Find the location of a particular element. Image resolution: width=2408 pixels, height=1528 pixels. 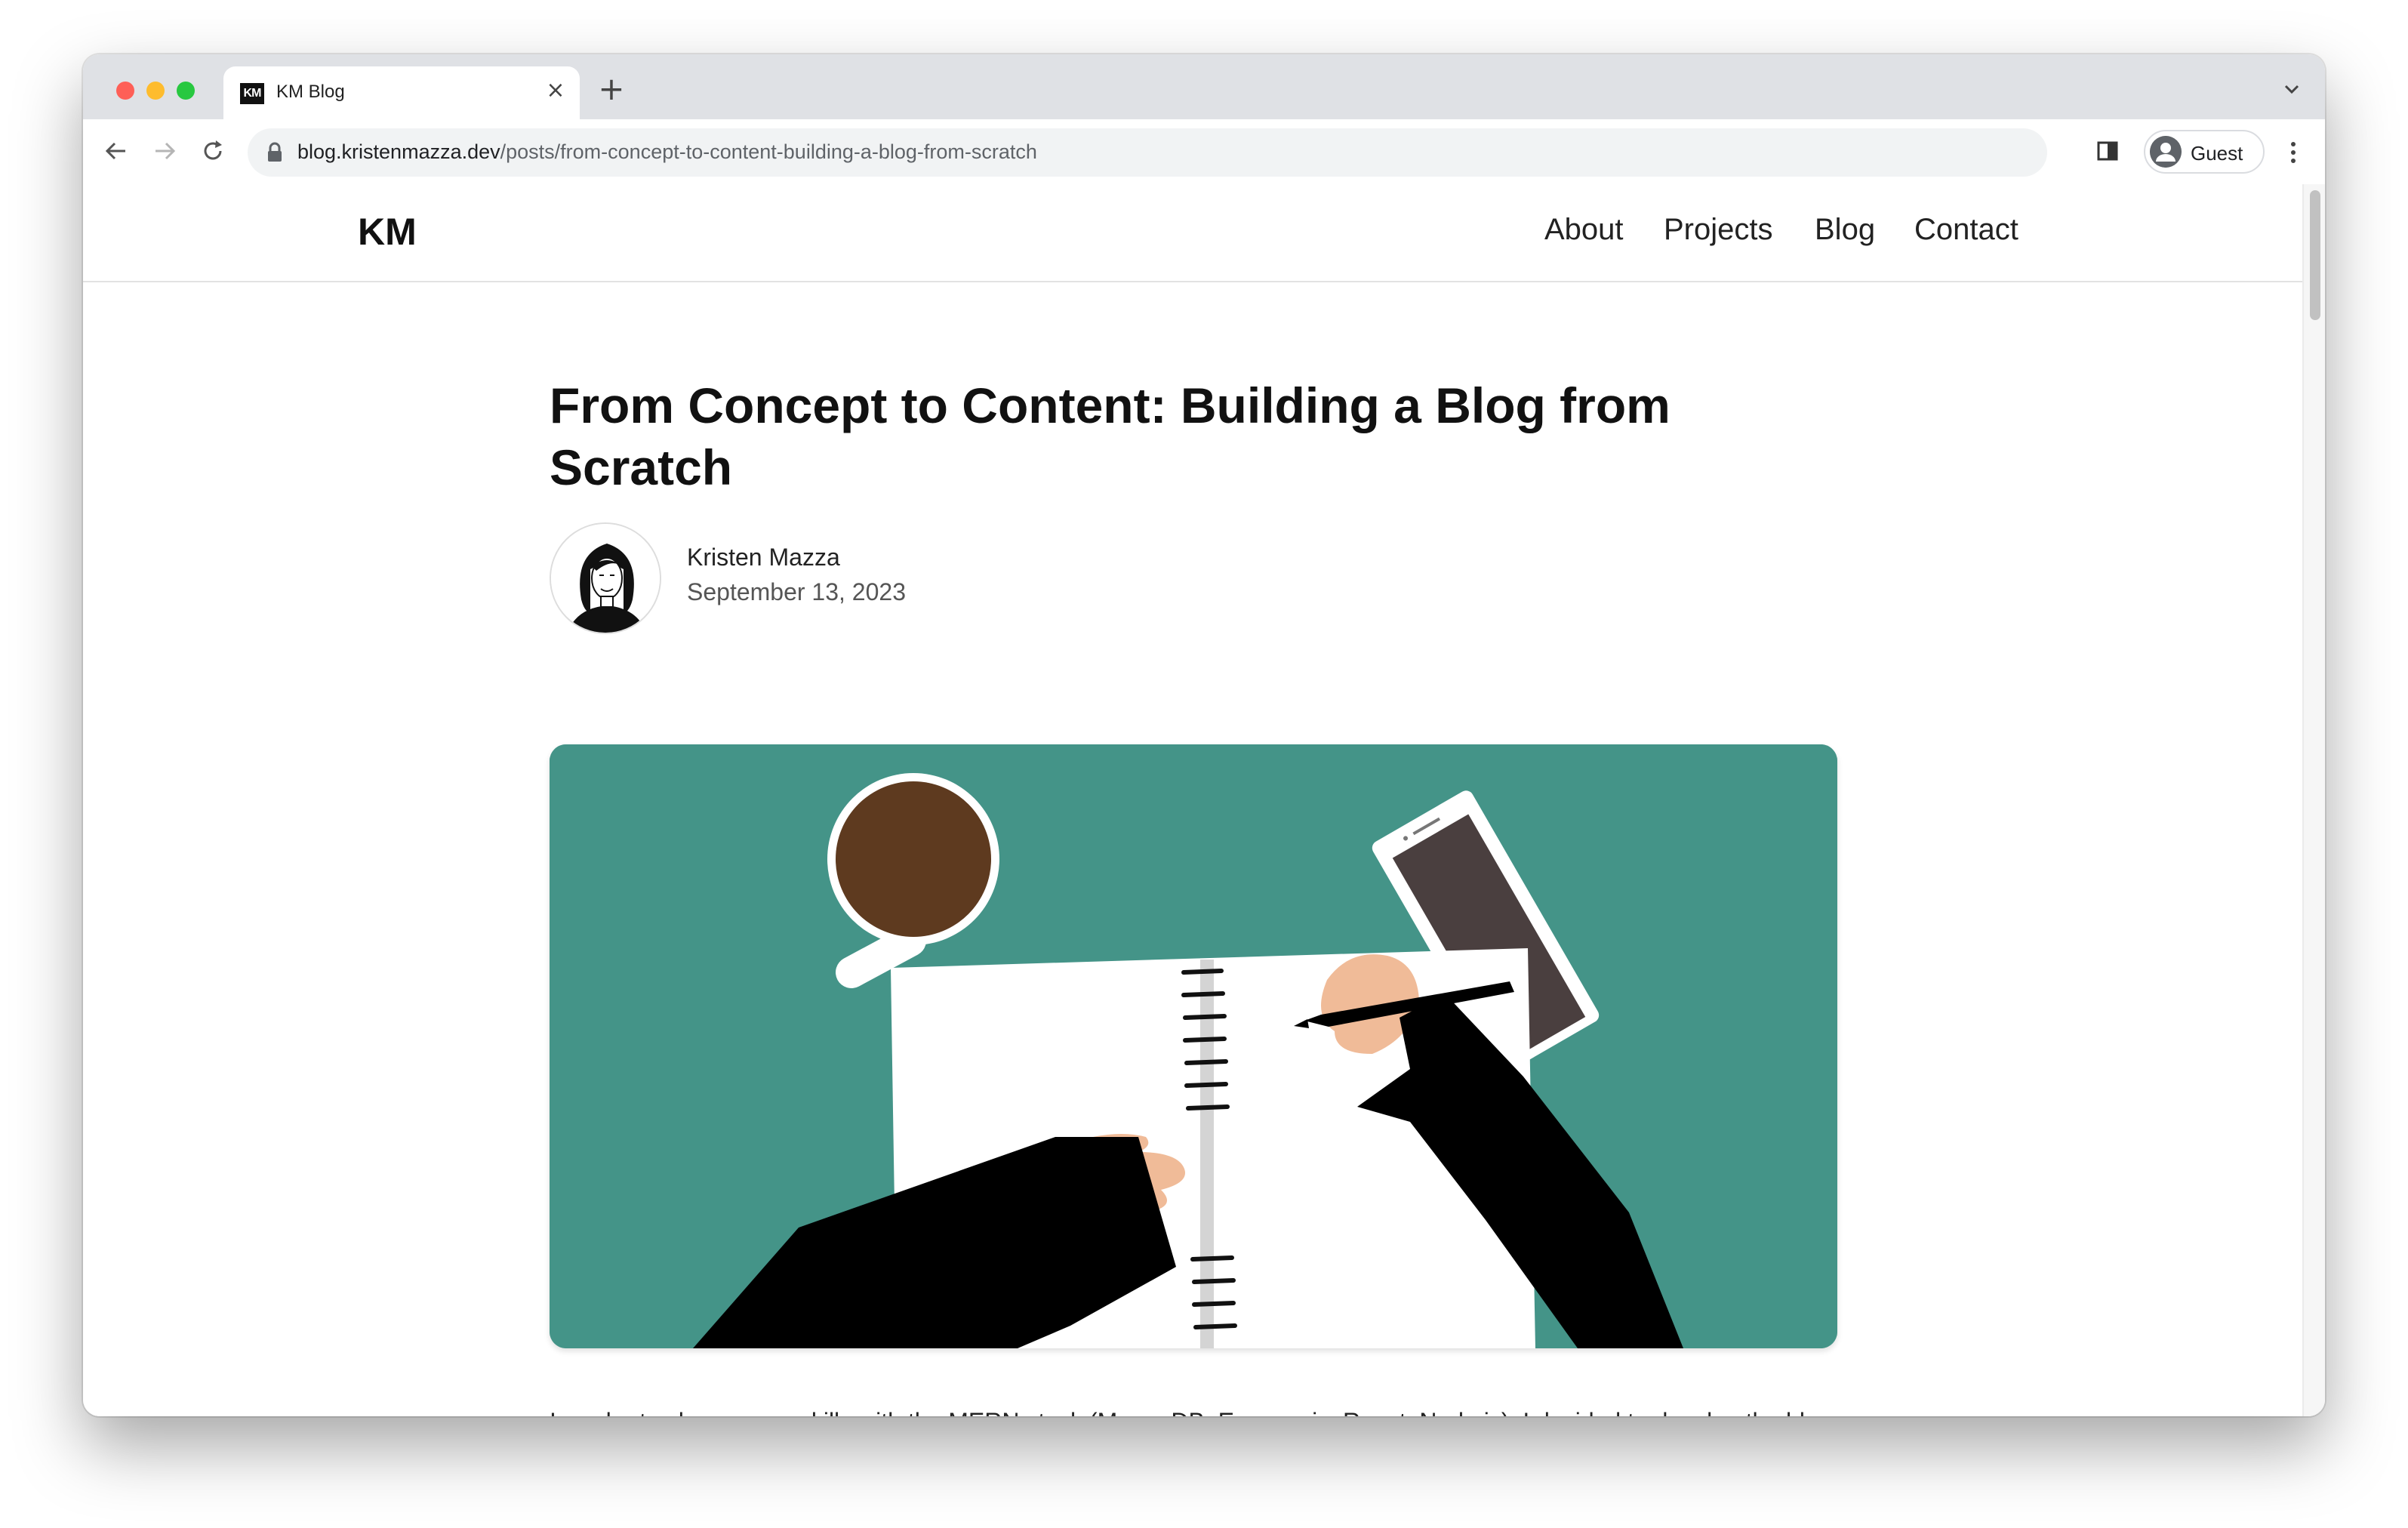

site-logo: KM is located at coordinates (388, 232).